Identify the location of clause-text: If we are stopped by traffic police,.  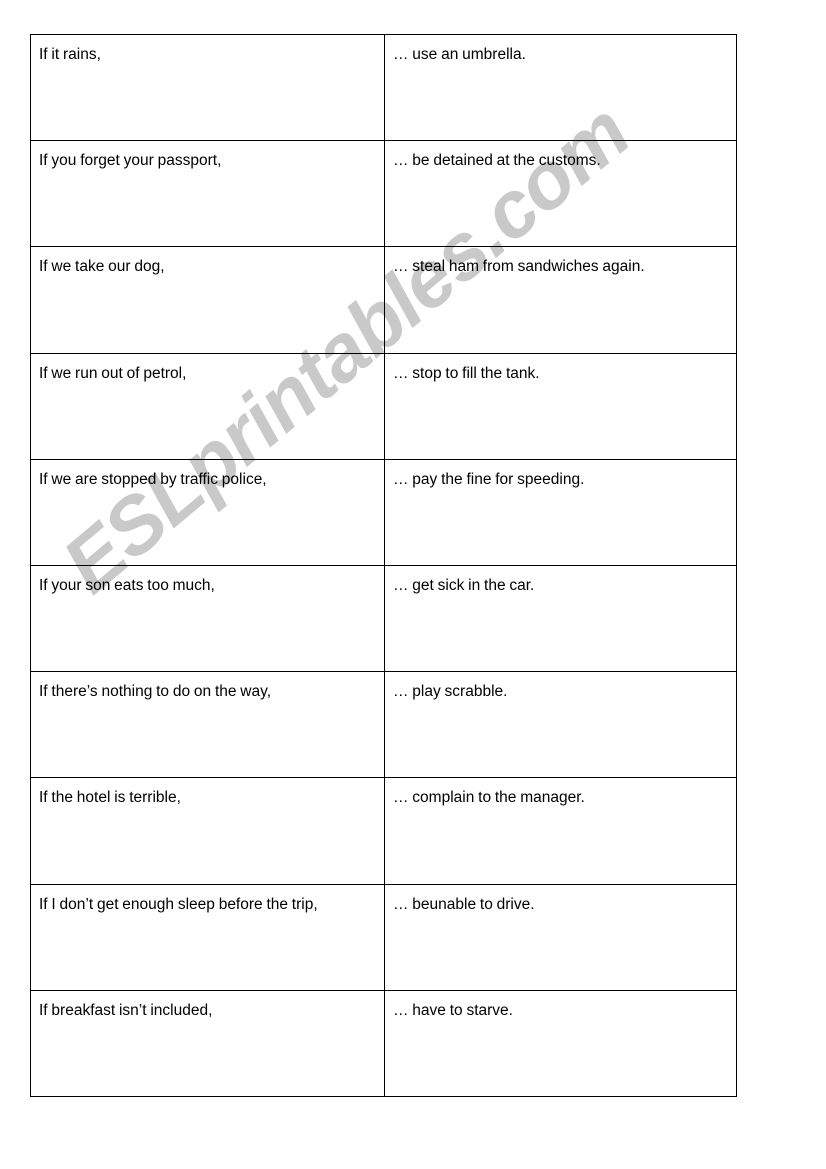
(153, 479).